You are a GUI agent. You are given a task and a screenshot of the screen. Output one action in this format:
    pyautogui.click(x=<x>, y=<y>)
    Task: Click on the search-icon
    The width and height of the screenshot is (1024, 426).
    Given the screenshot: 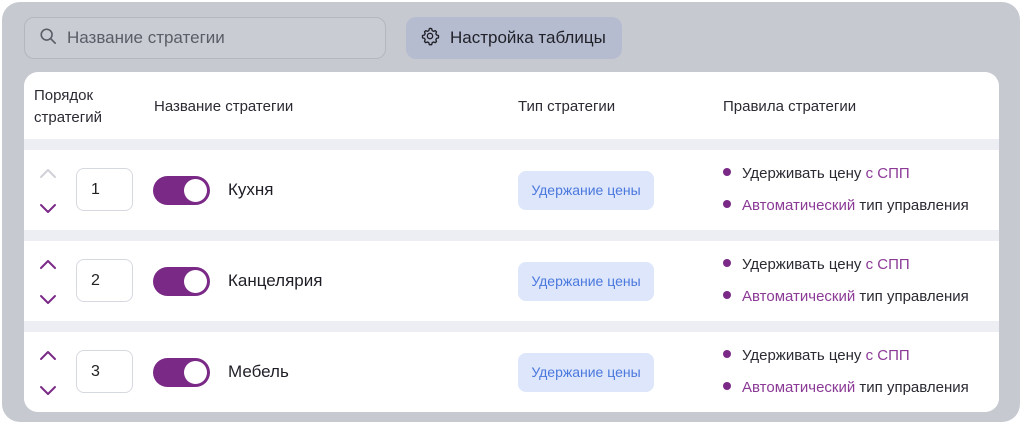 What is the action you would take?
    pyautogui.click(x=48, y=38)
    